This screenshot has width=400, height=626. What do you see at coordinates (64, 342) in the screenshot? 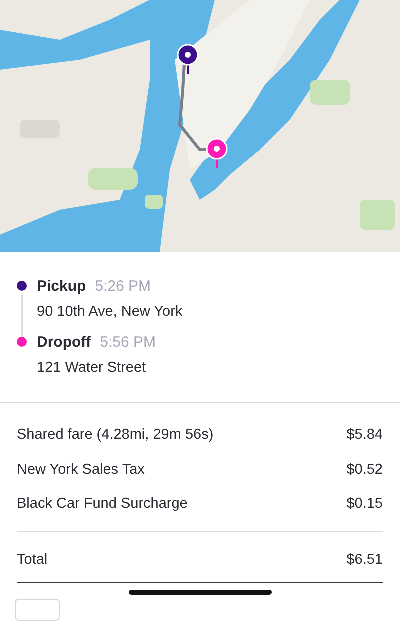
I see `stop-label: Dropoff` at bounding box center [64, 342].